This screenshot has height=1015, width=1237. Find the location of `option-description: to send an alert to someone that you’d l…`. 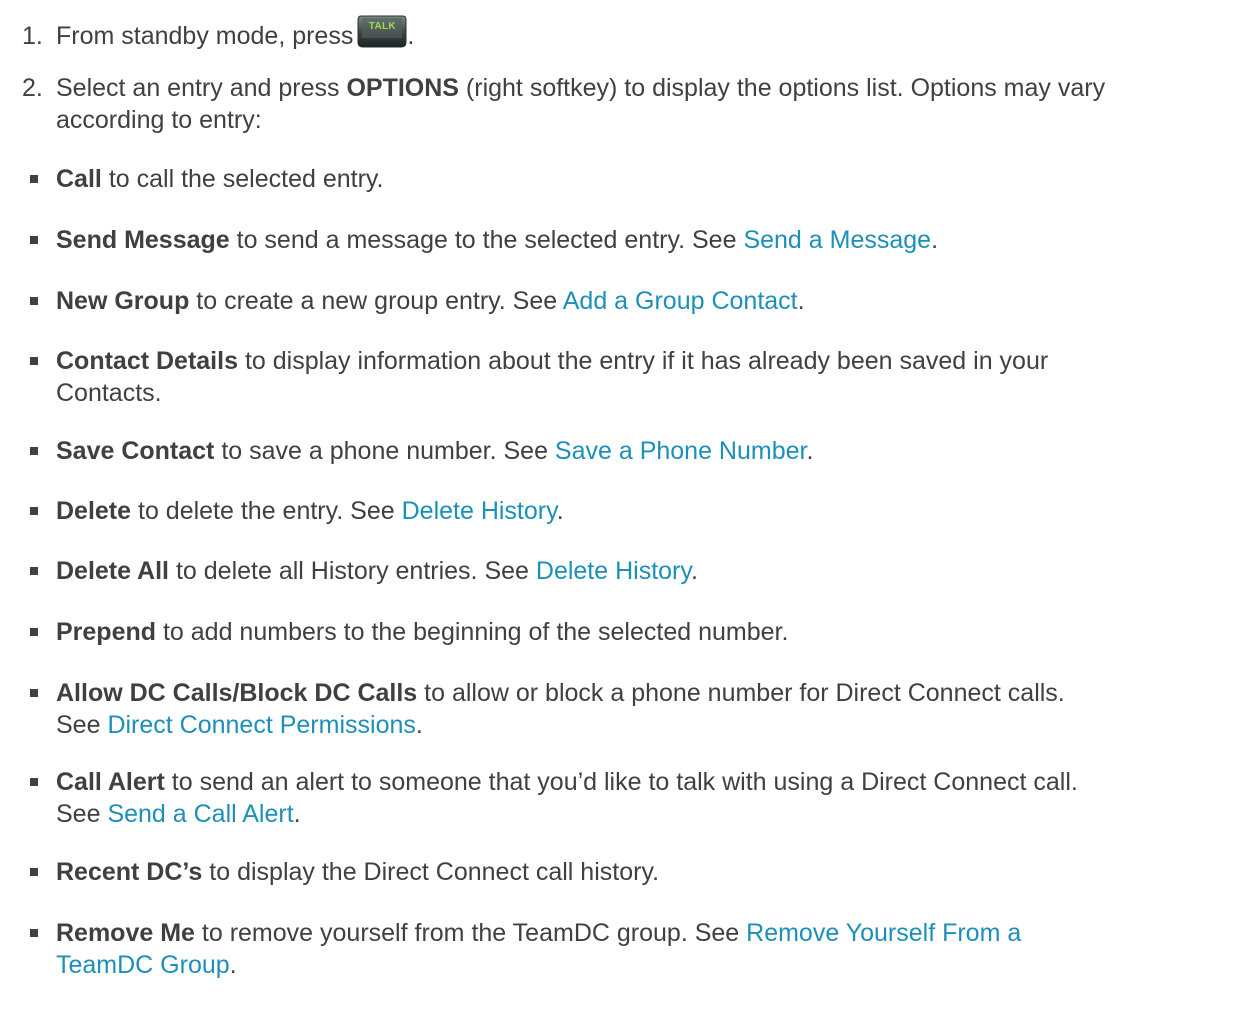

option-description: to send an alert to someone that you’d l… is located at coordinates (624, 782).